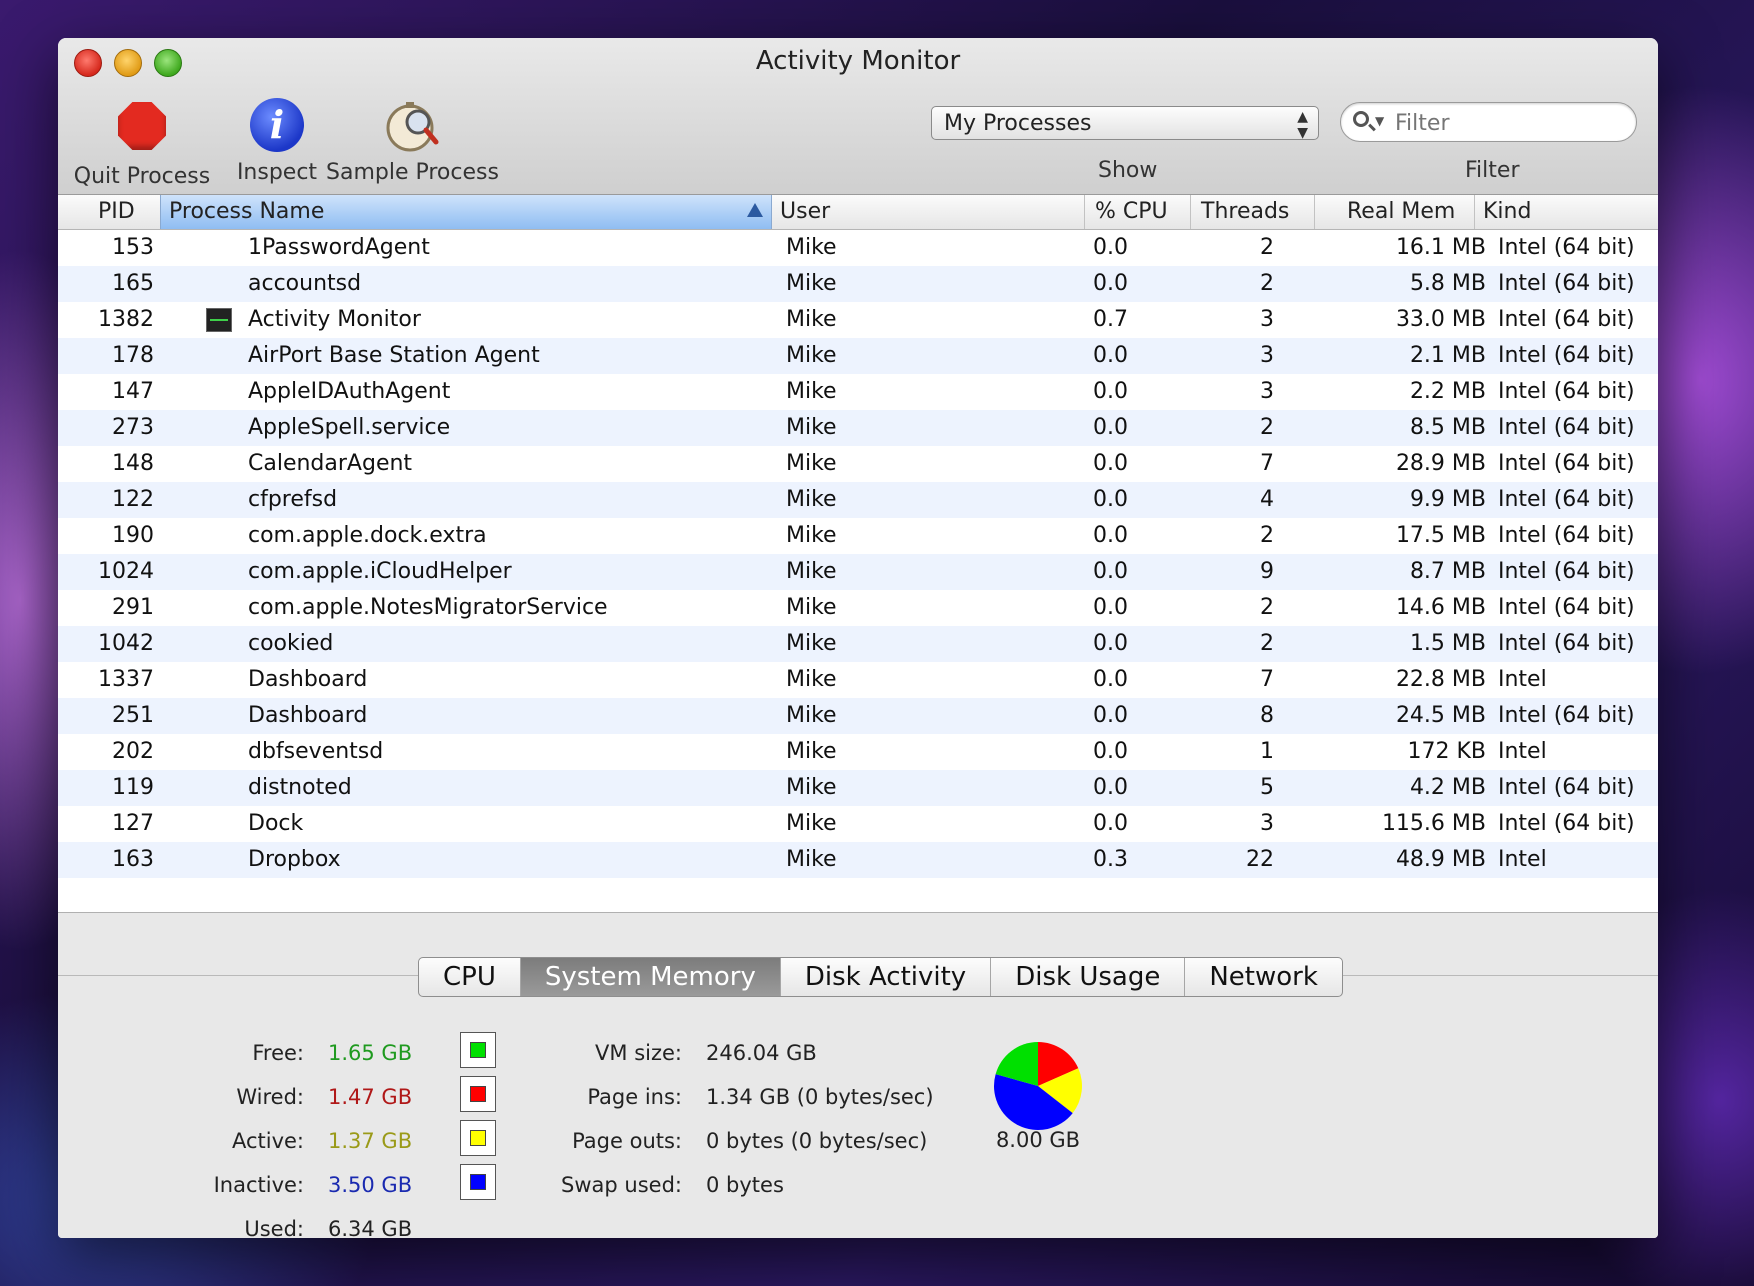 This screenshot has height=1286, width=1754. Describe the element at coordinates (316, 751) in the screenshot. I see `process-name-cell: dbfseventsd` at that location.